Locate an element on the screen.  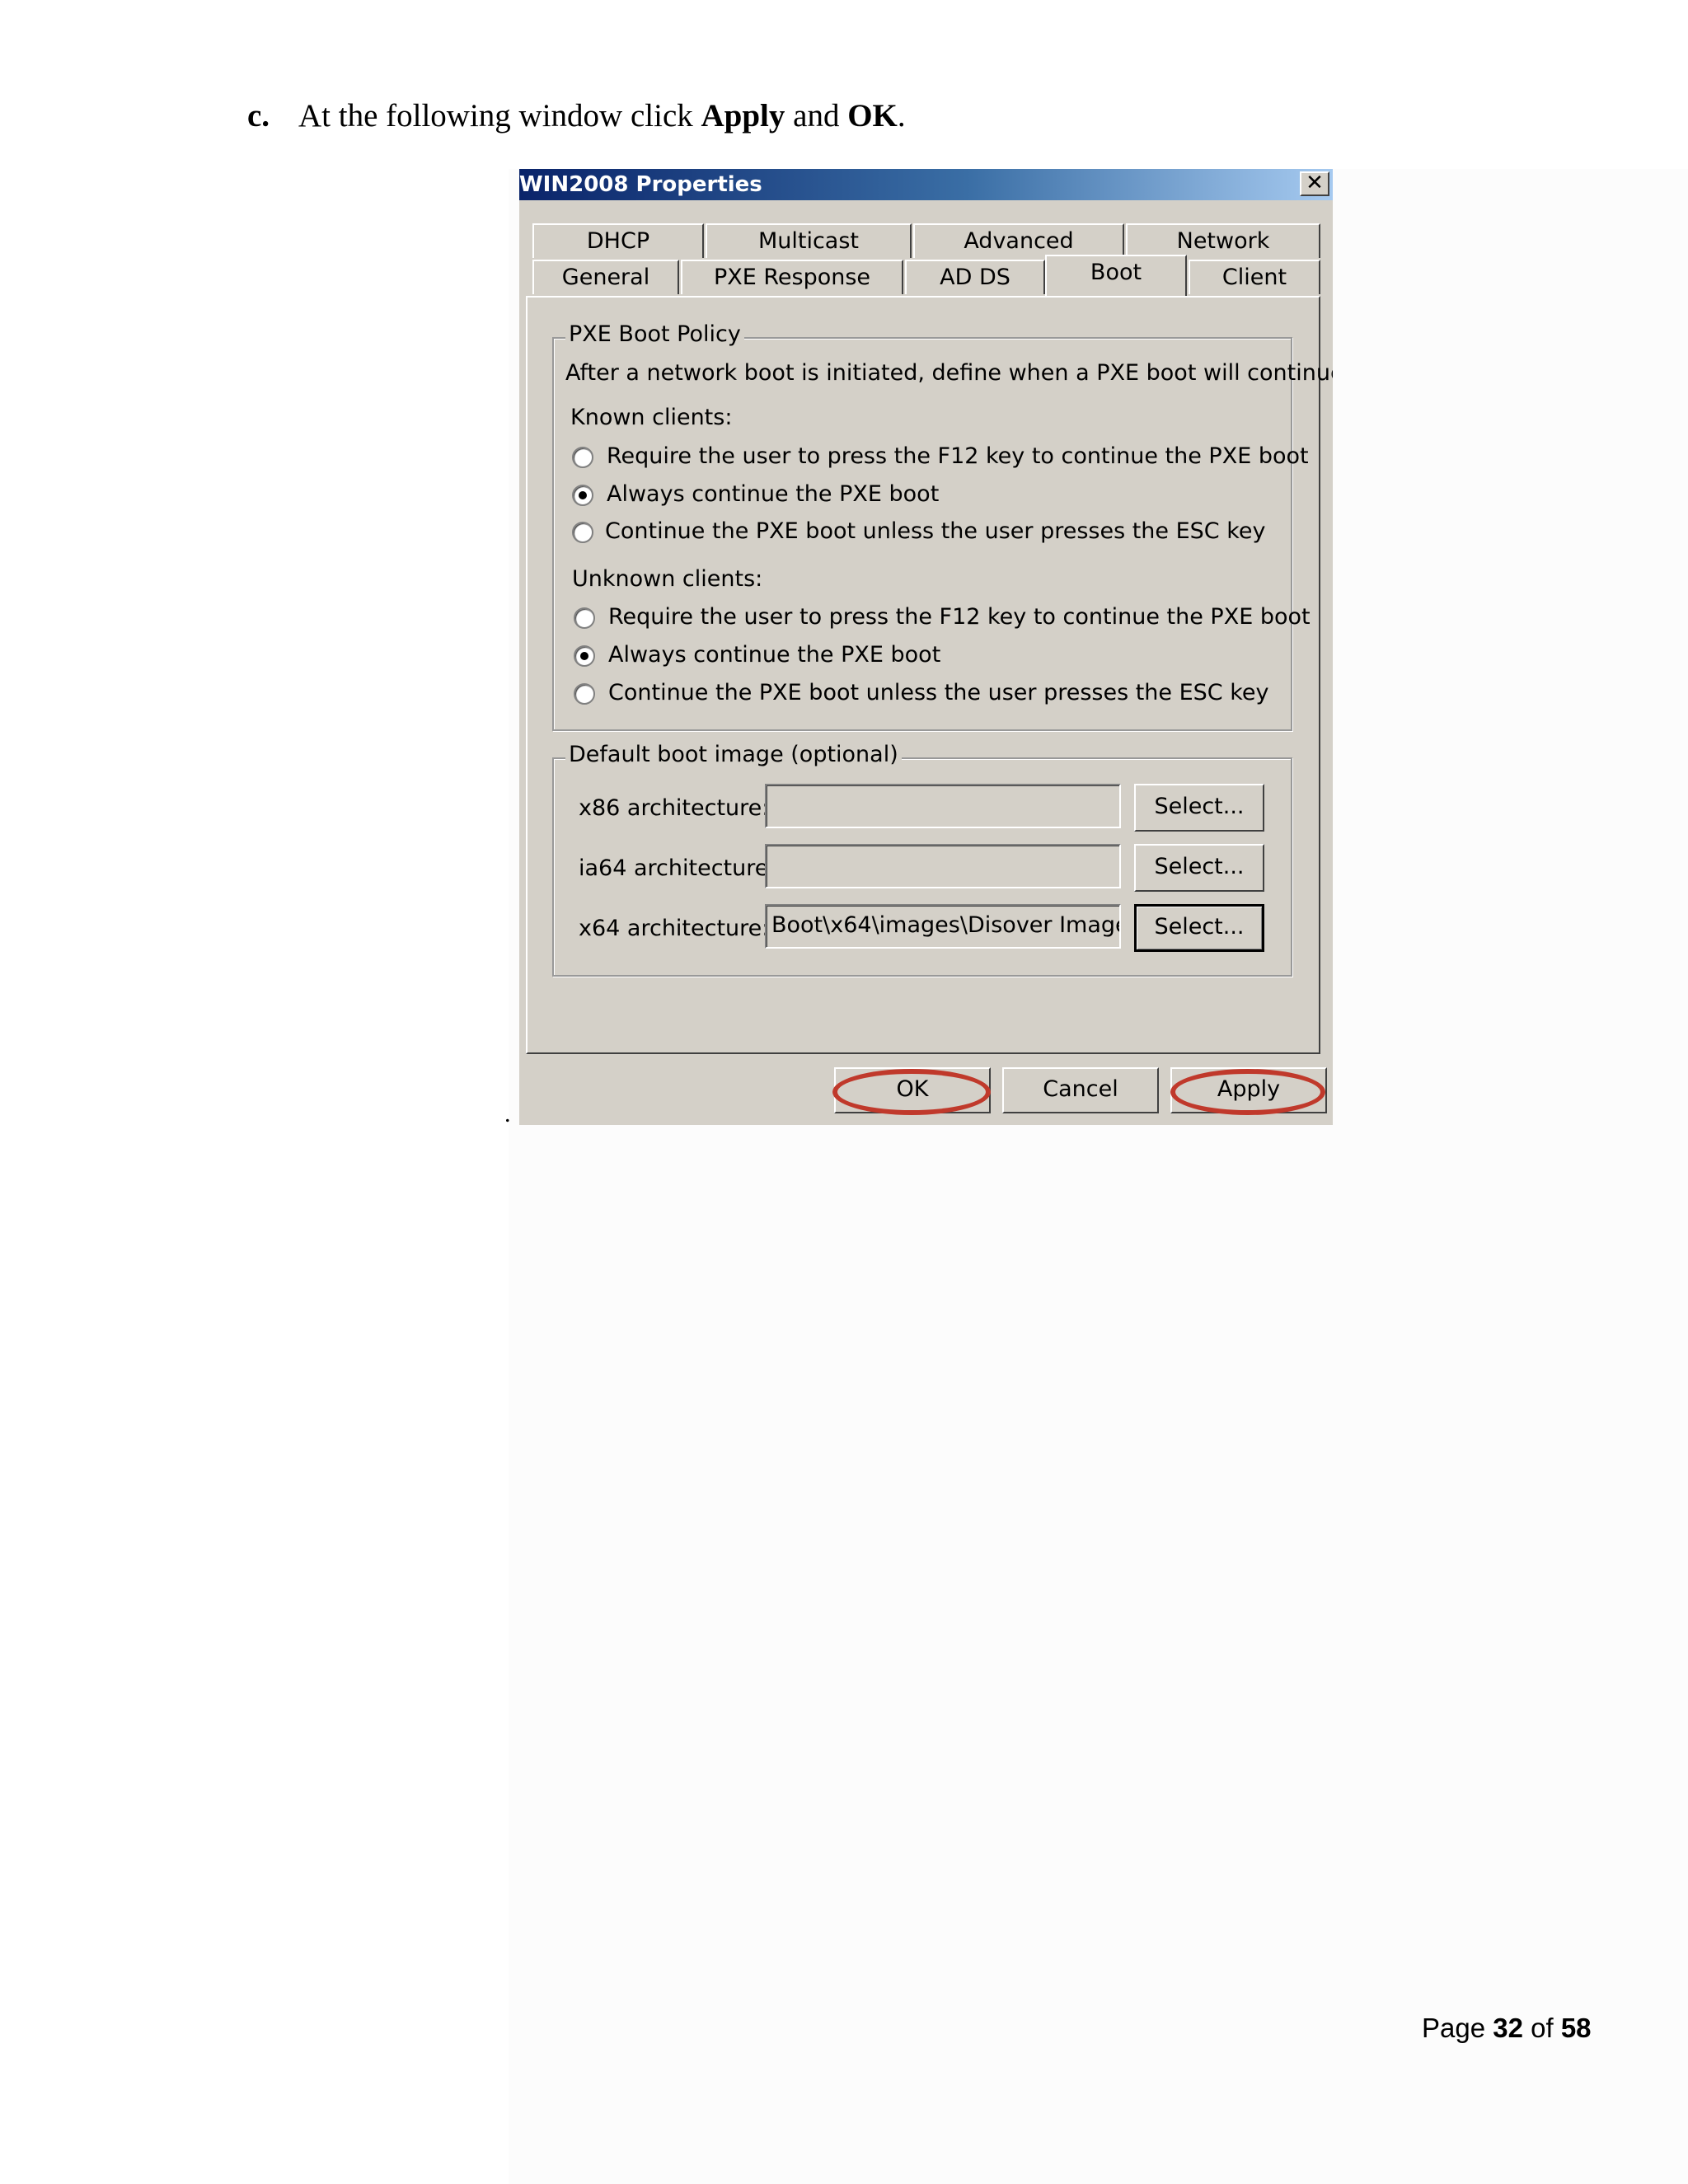
ia64-image-field is located at coordinates (943, 866).